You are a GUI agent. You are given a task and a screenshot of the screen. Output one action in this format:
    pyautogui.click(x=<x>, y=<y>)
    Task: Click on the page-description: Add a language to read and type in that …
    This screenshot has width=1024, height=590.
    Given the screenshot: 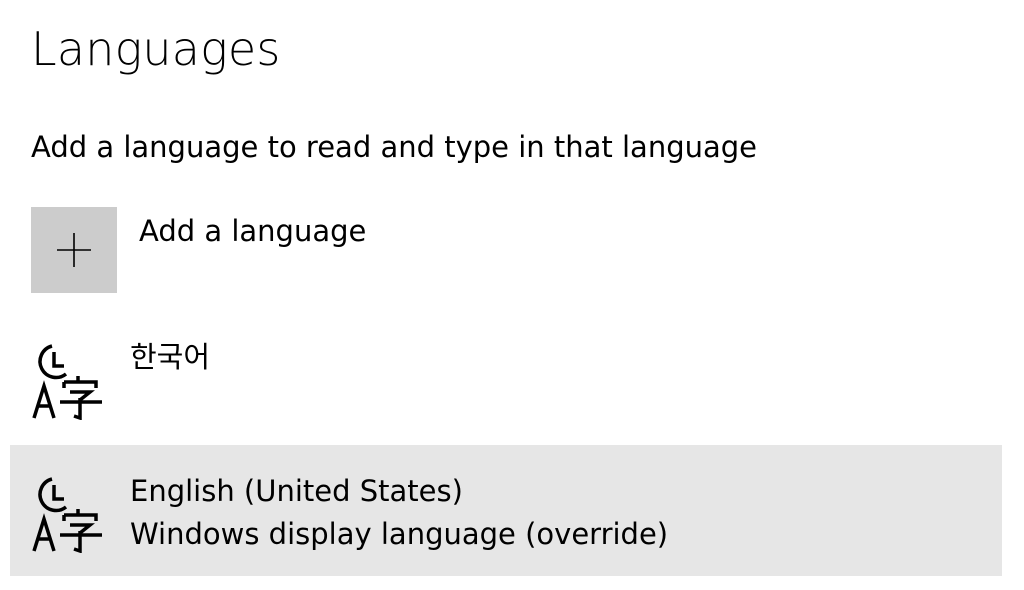 What is the action you would take?
    pyautogui.click(x=394, y=147)
    